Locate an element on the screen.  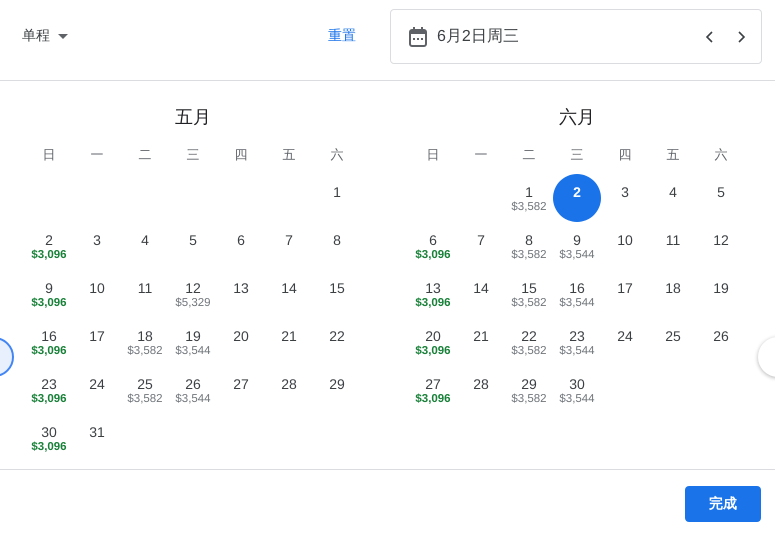
day-number: 22 is located at coordinates (529, 336).